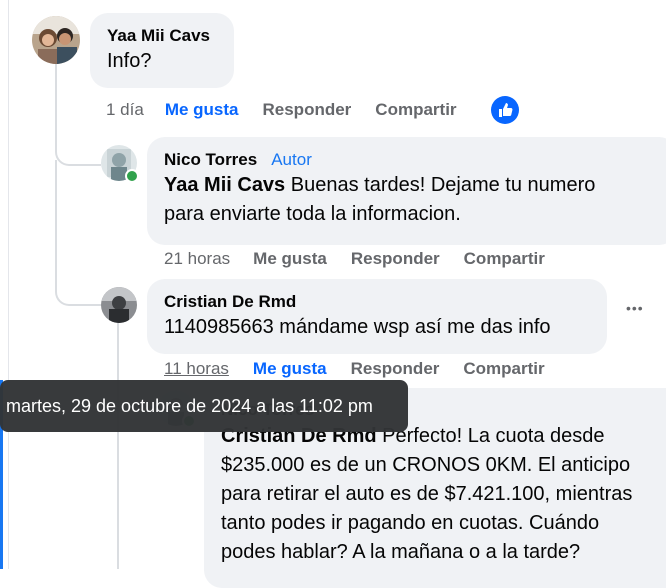 The image size is (666, 588). Describe the element at coordinates (129, 61) in the screenshot. I see `comment-text: Info?` at that location.